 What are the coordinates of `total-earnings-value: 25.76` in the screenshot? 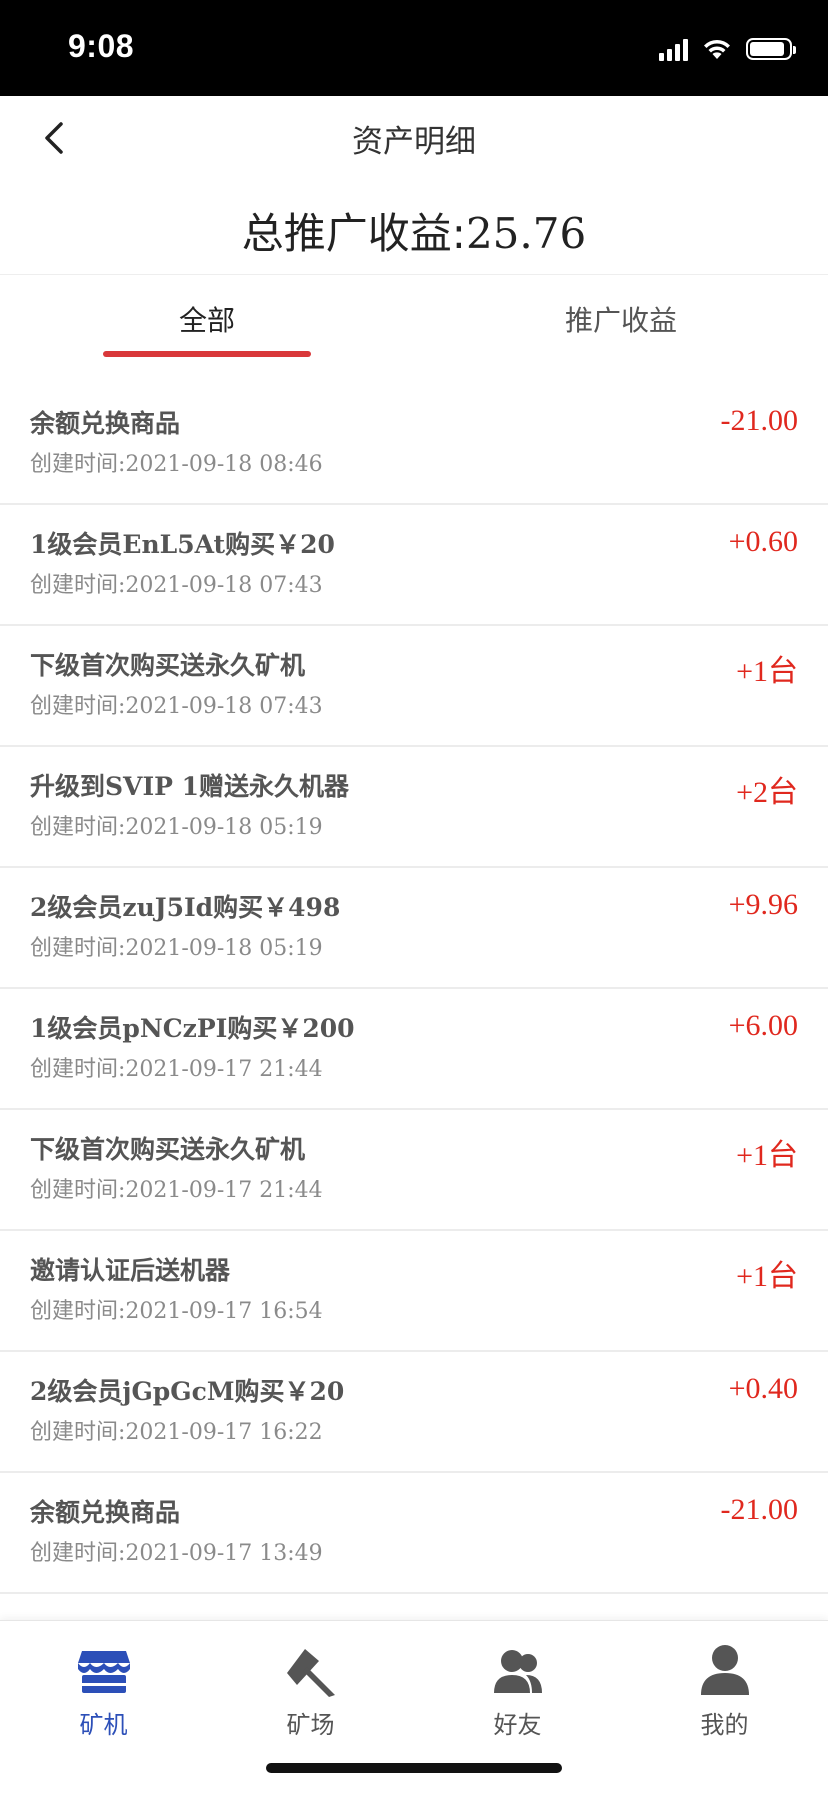 It's located at (526, 233).